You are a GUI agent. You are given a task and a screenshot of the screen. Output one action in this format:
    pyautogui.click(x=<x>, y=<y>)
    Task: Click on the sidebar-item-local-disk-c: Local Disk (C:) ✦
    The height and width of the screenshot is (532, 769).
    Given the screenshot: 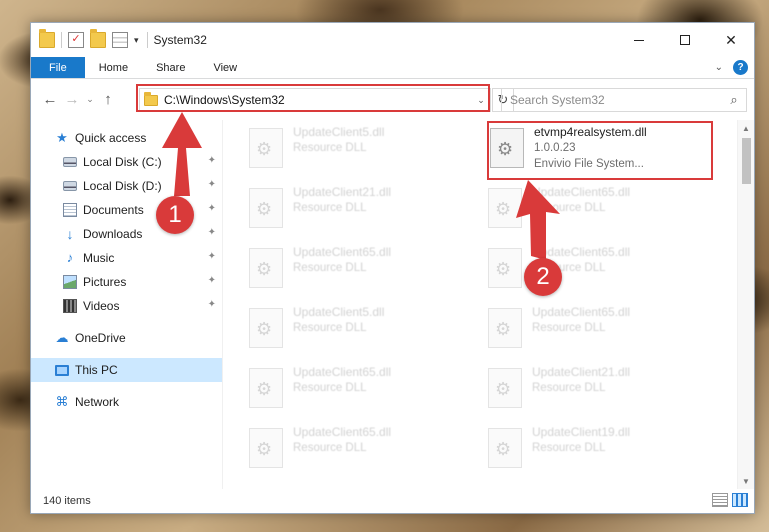 What is the action you would take?
    pyautogui.click(x=126, y=162)
    